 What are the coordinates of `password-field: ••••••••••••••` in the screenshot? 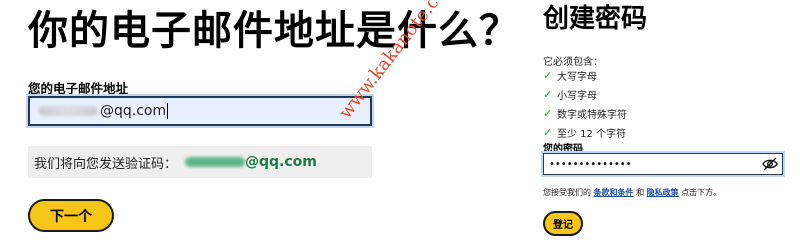 It's located at (663, 164).